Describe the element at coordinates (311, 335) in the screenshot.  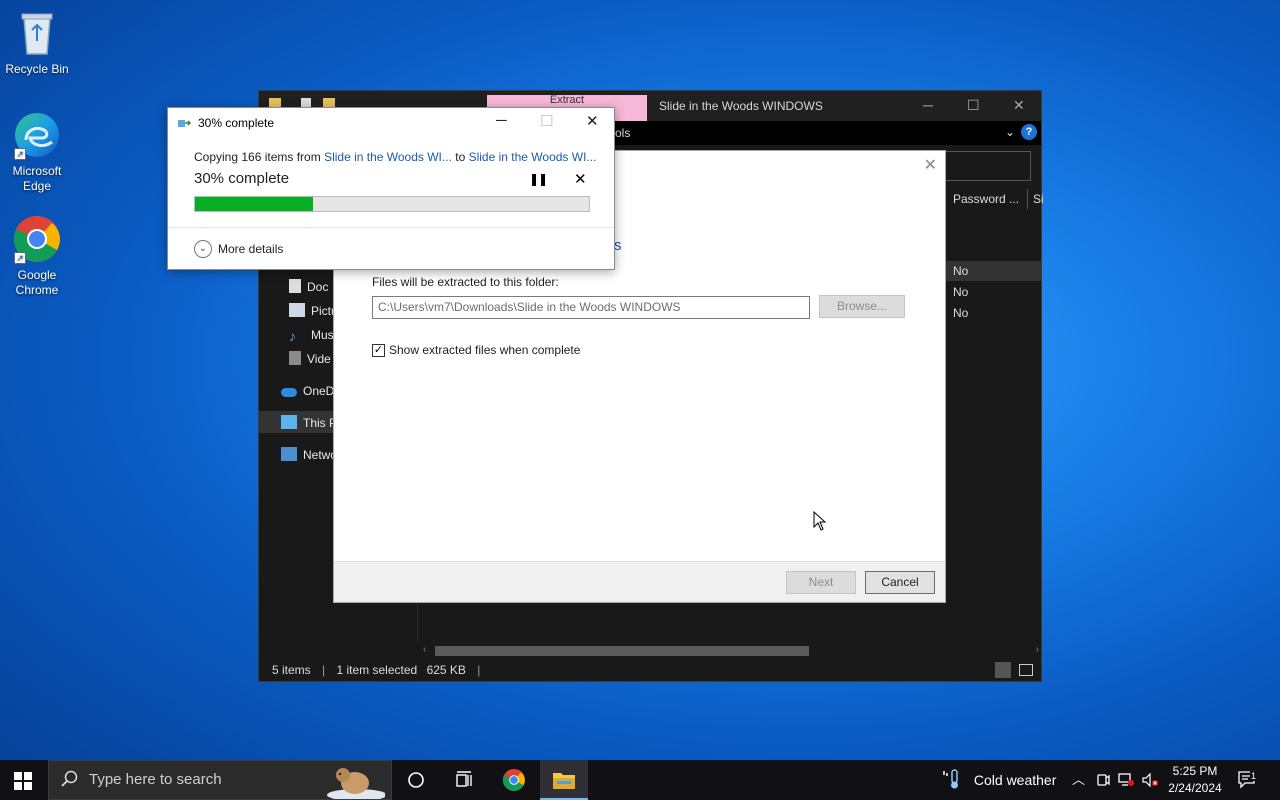
I see `nav-item-music: ♪ Mus` at that location.